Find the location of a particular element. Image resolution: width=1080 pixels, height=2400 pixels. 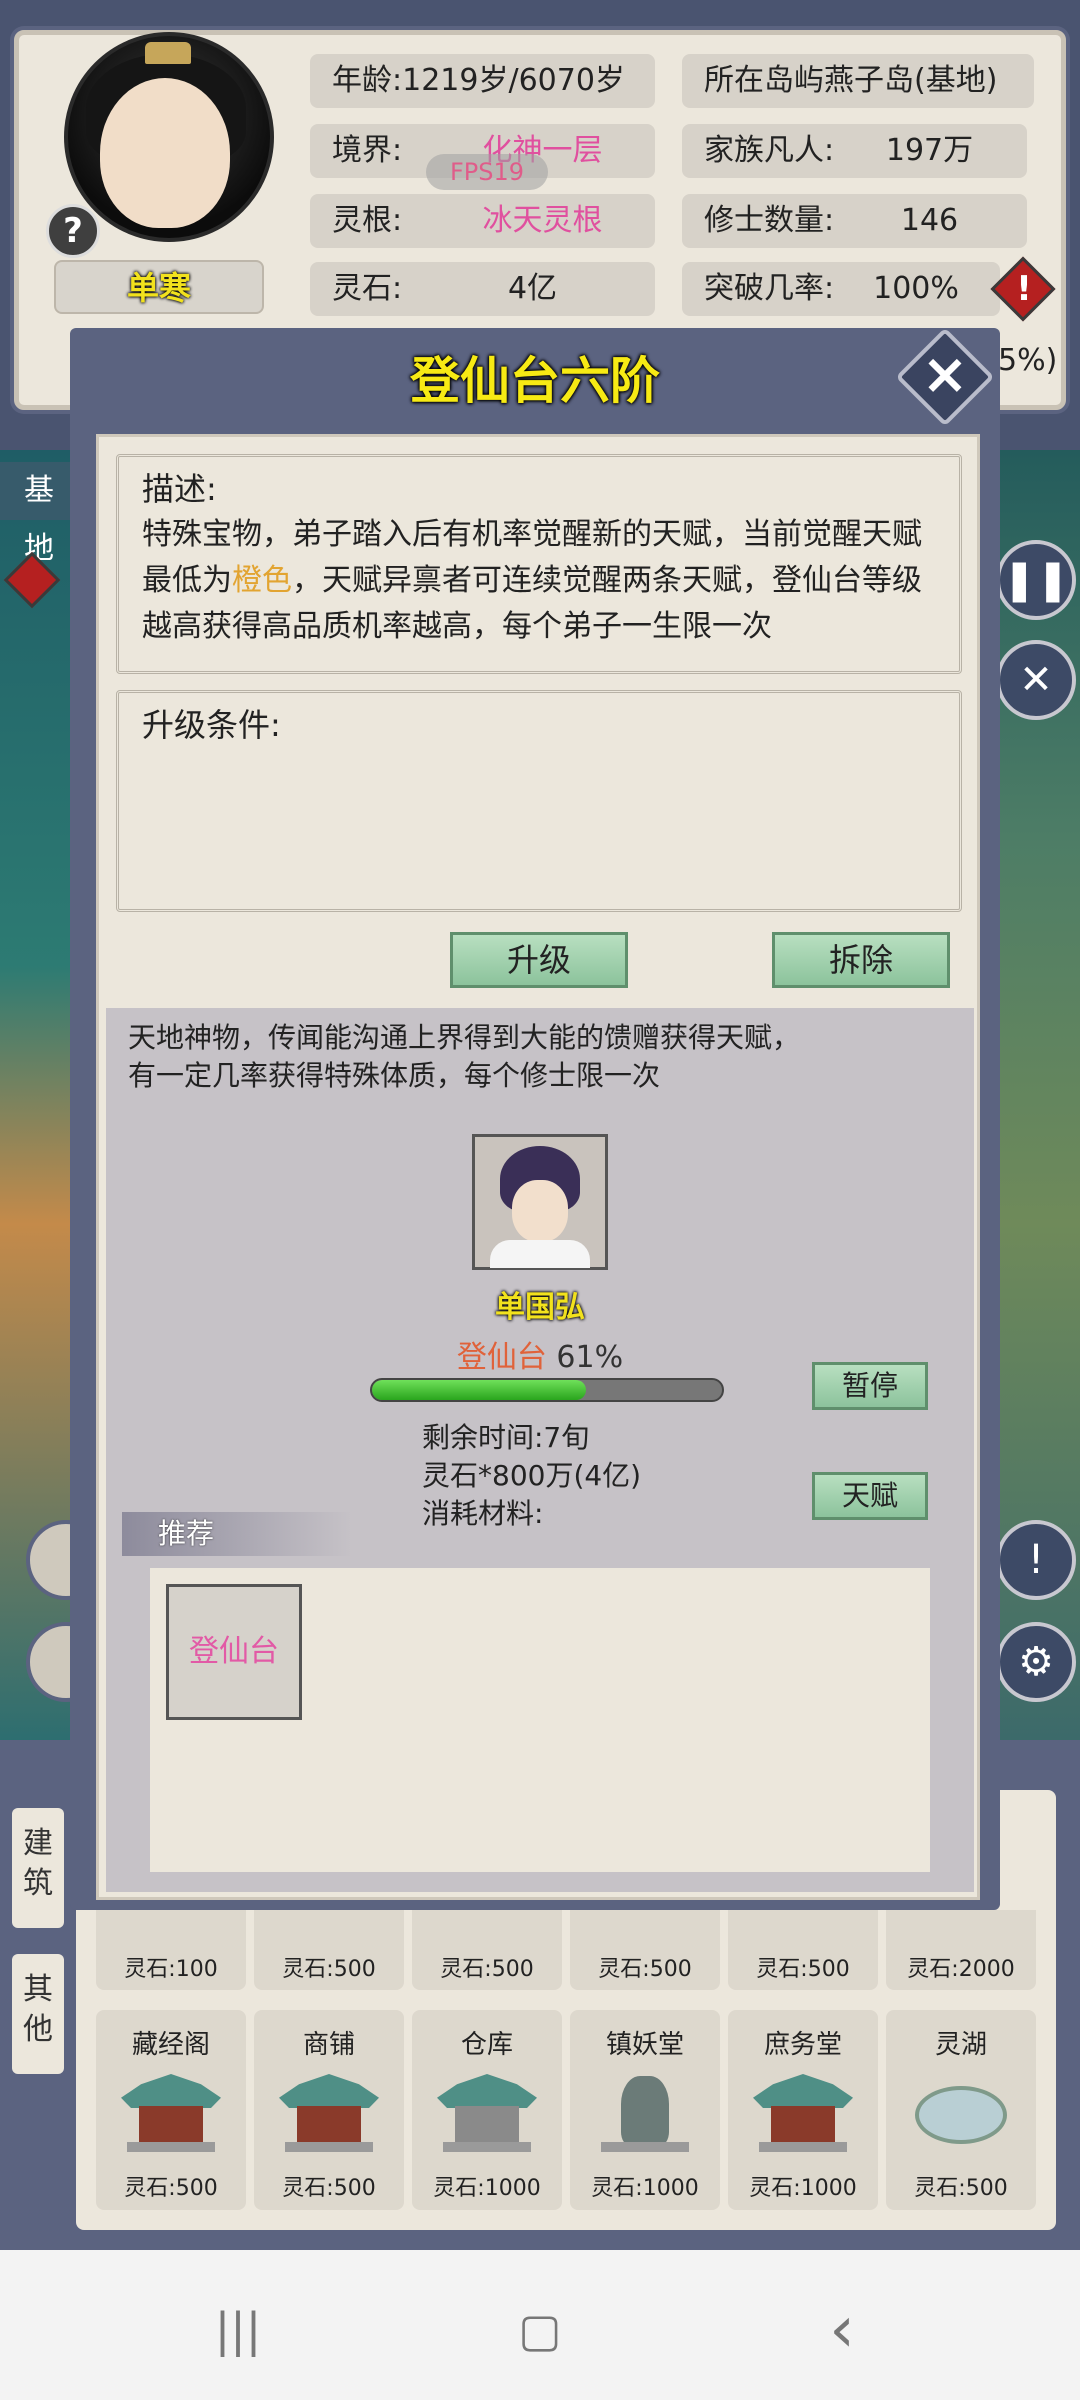

talent-button: 天赋 is located at coordinates (870, 1496).